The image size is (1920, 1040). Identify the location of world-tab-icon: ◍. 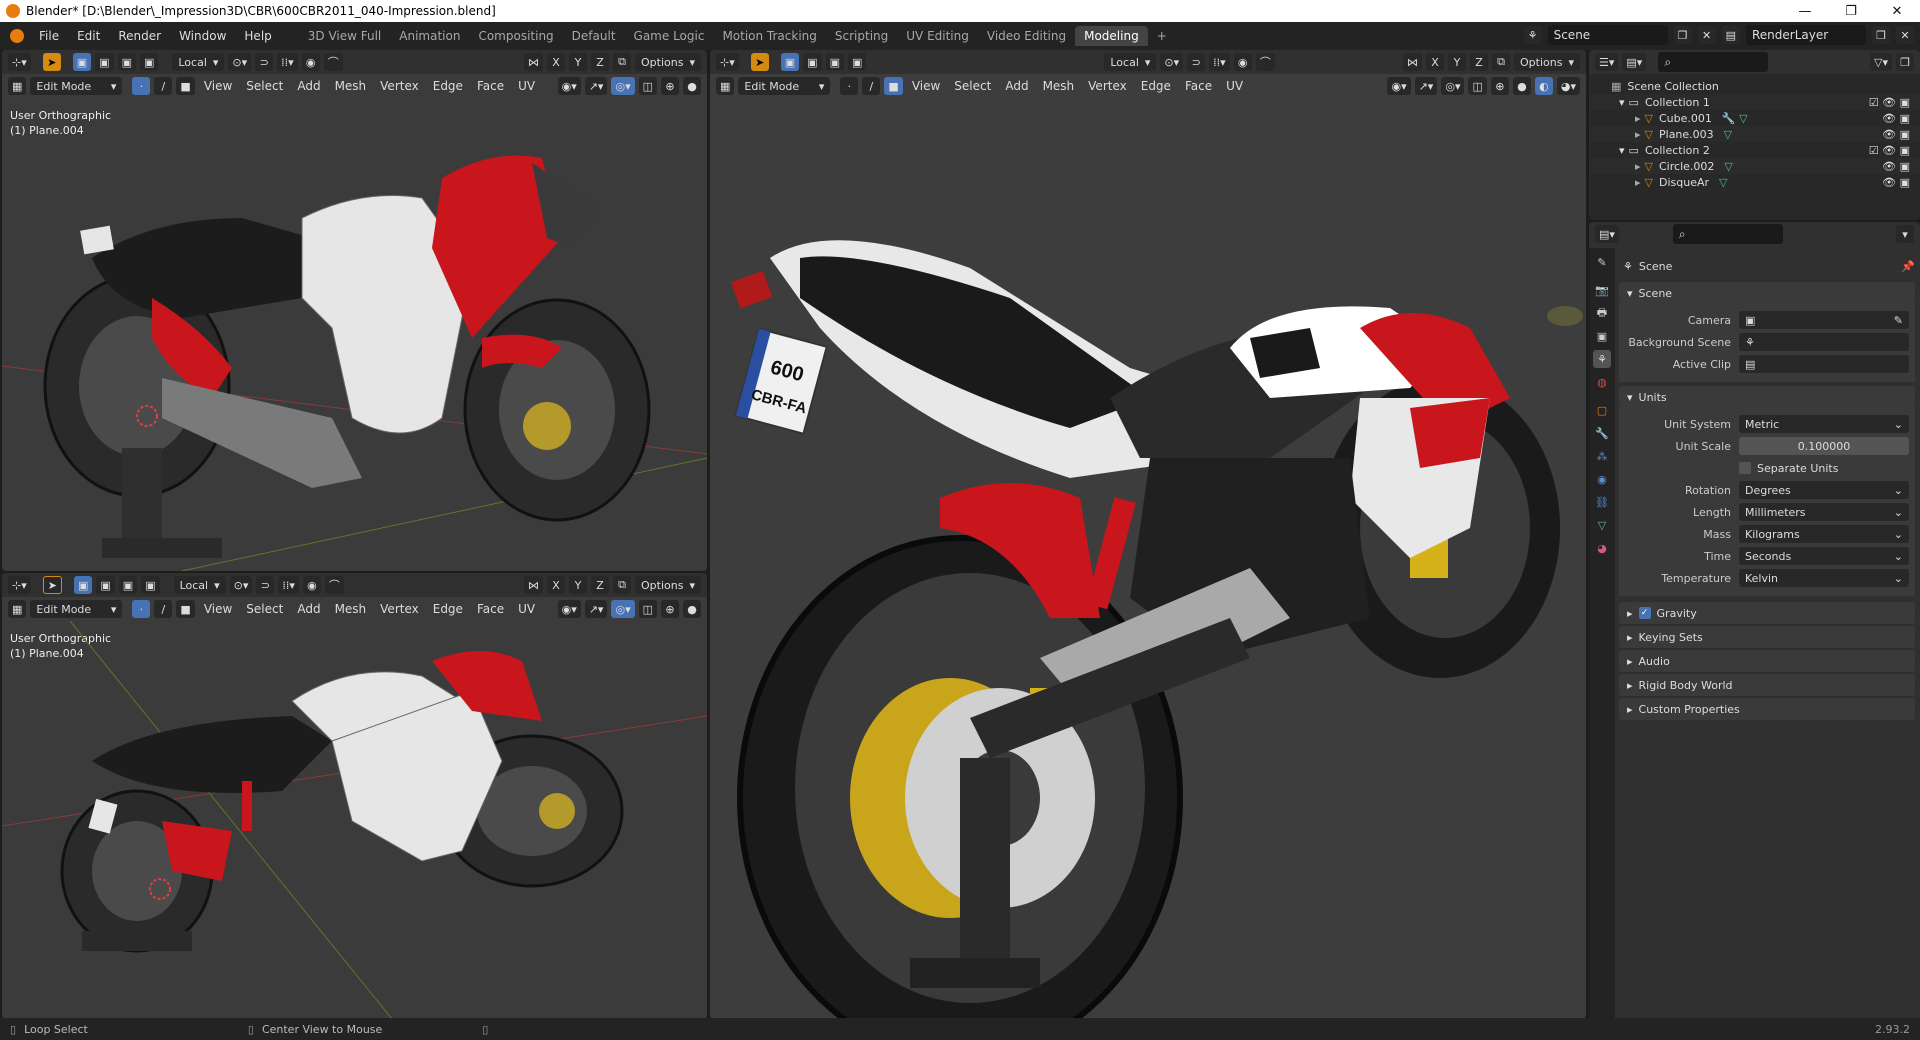
(1602, 382).